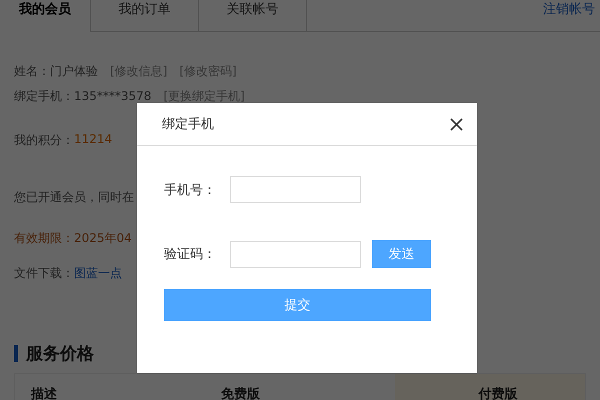  What do you see at coordinates (60, 354) in the screenshot?
I see `section-heading: 服务价格` at bounding box center [60, 354].